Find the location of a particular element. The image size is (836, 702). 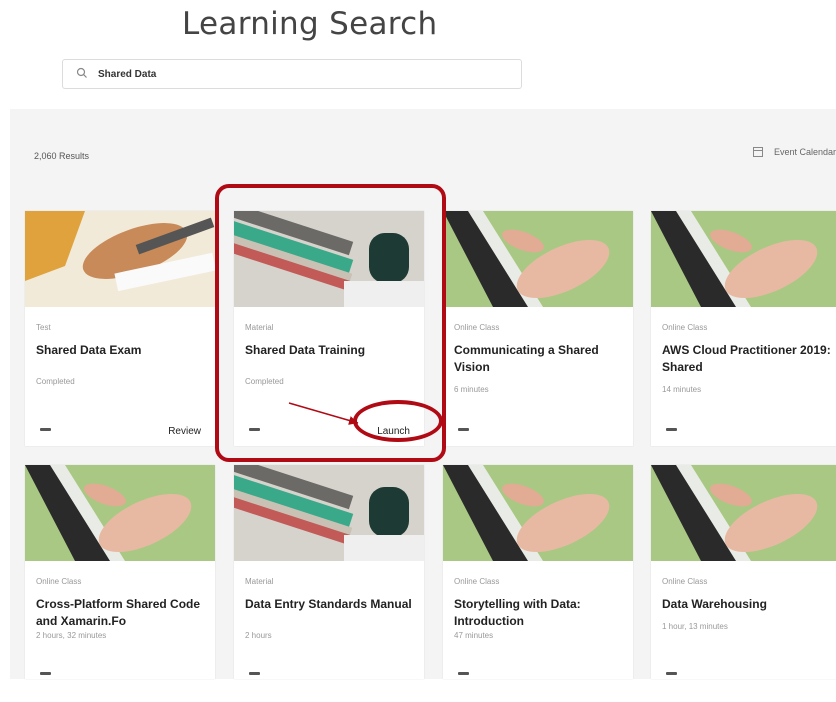

search-input is located at coordinates (298, 74).